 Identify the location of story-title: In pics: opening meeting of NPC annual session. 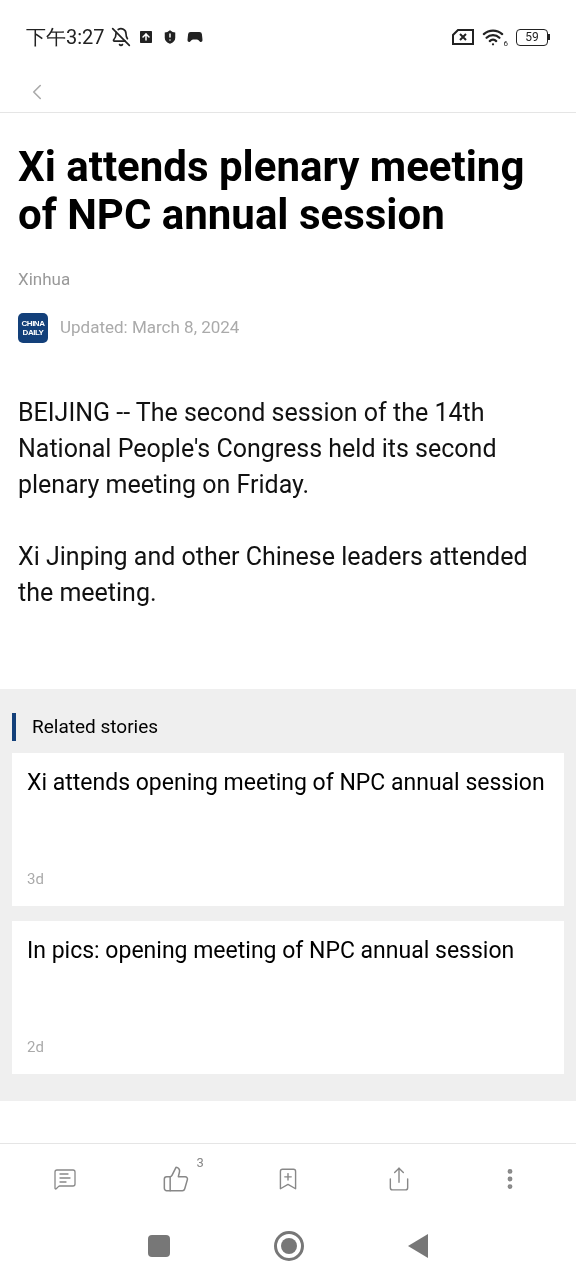
(271, 951).